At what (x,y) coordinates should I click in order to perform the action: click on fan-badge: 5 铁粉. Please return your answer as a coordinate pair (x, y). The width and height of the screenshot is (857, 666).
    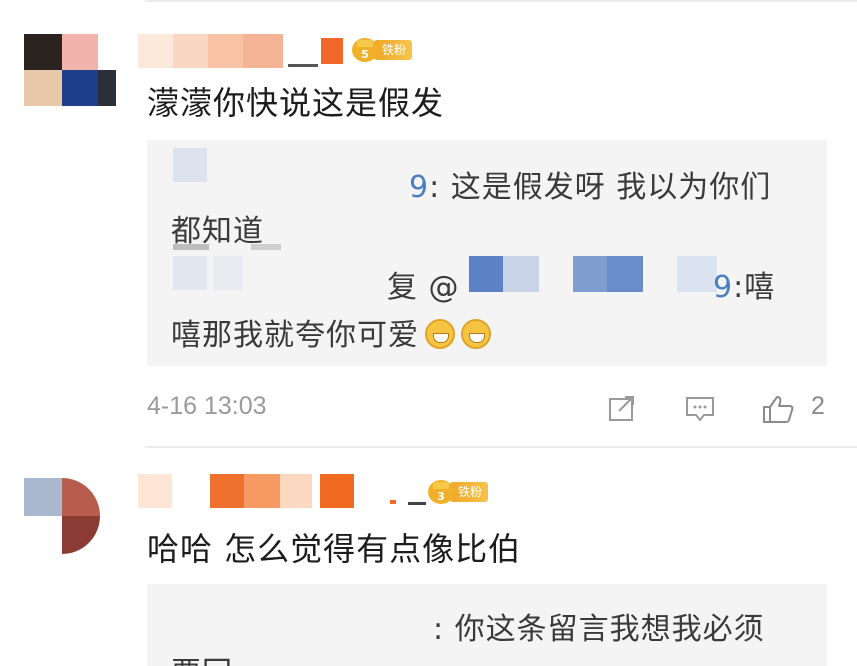
    Looking at the image, I should click on (382, 50).